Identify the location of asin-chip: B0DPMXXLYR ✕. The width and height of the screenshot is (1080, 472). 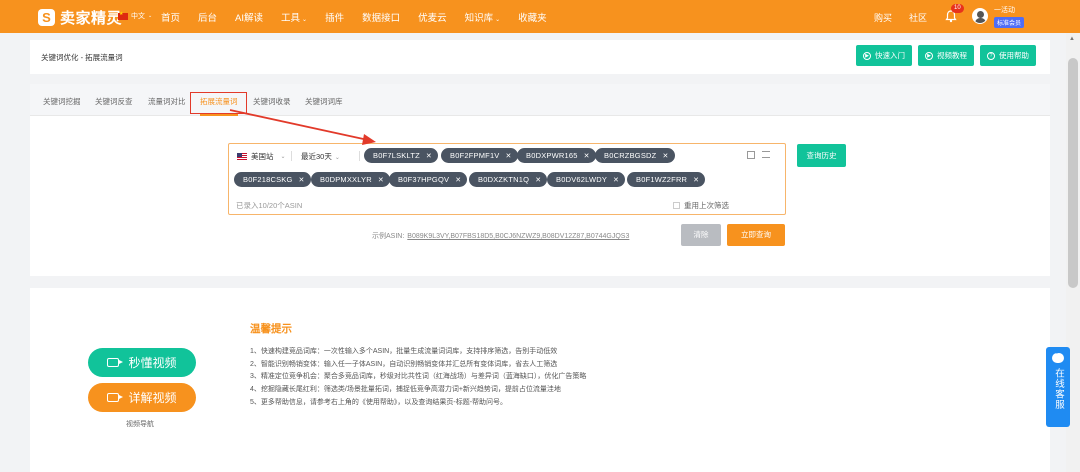
(350, 179).